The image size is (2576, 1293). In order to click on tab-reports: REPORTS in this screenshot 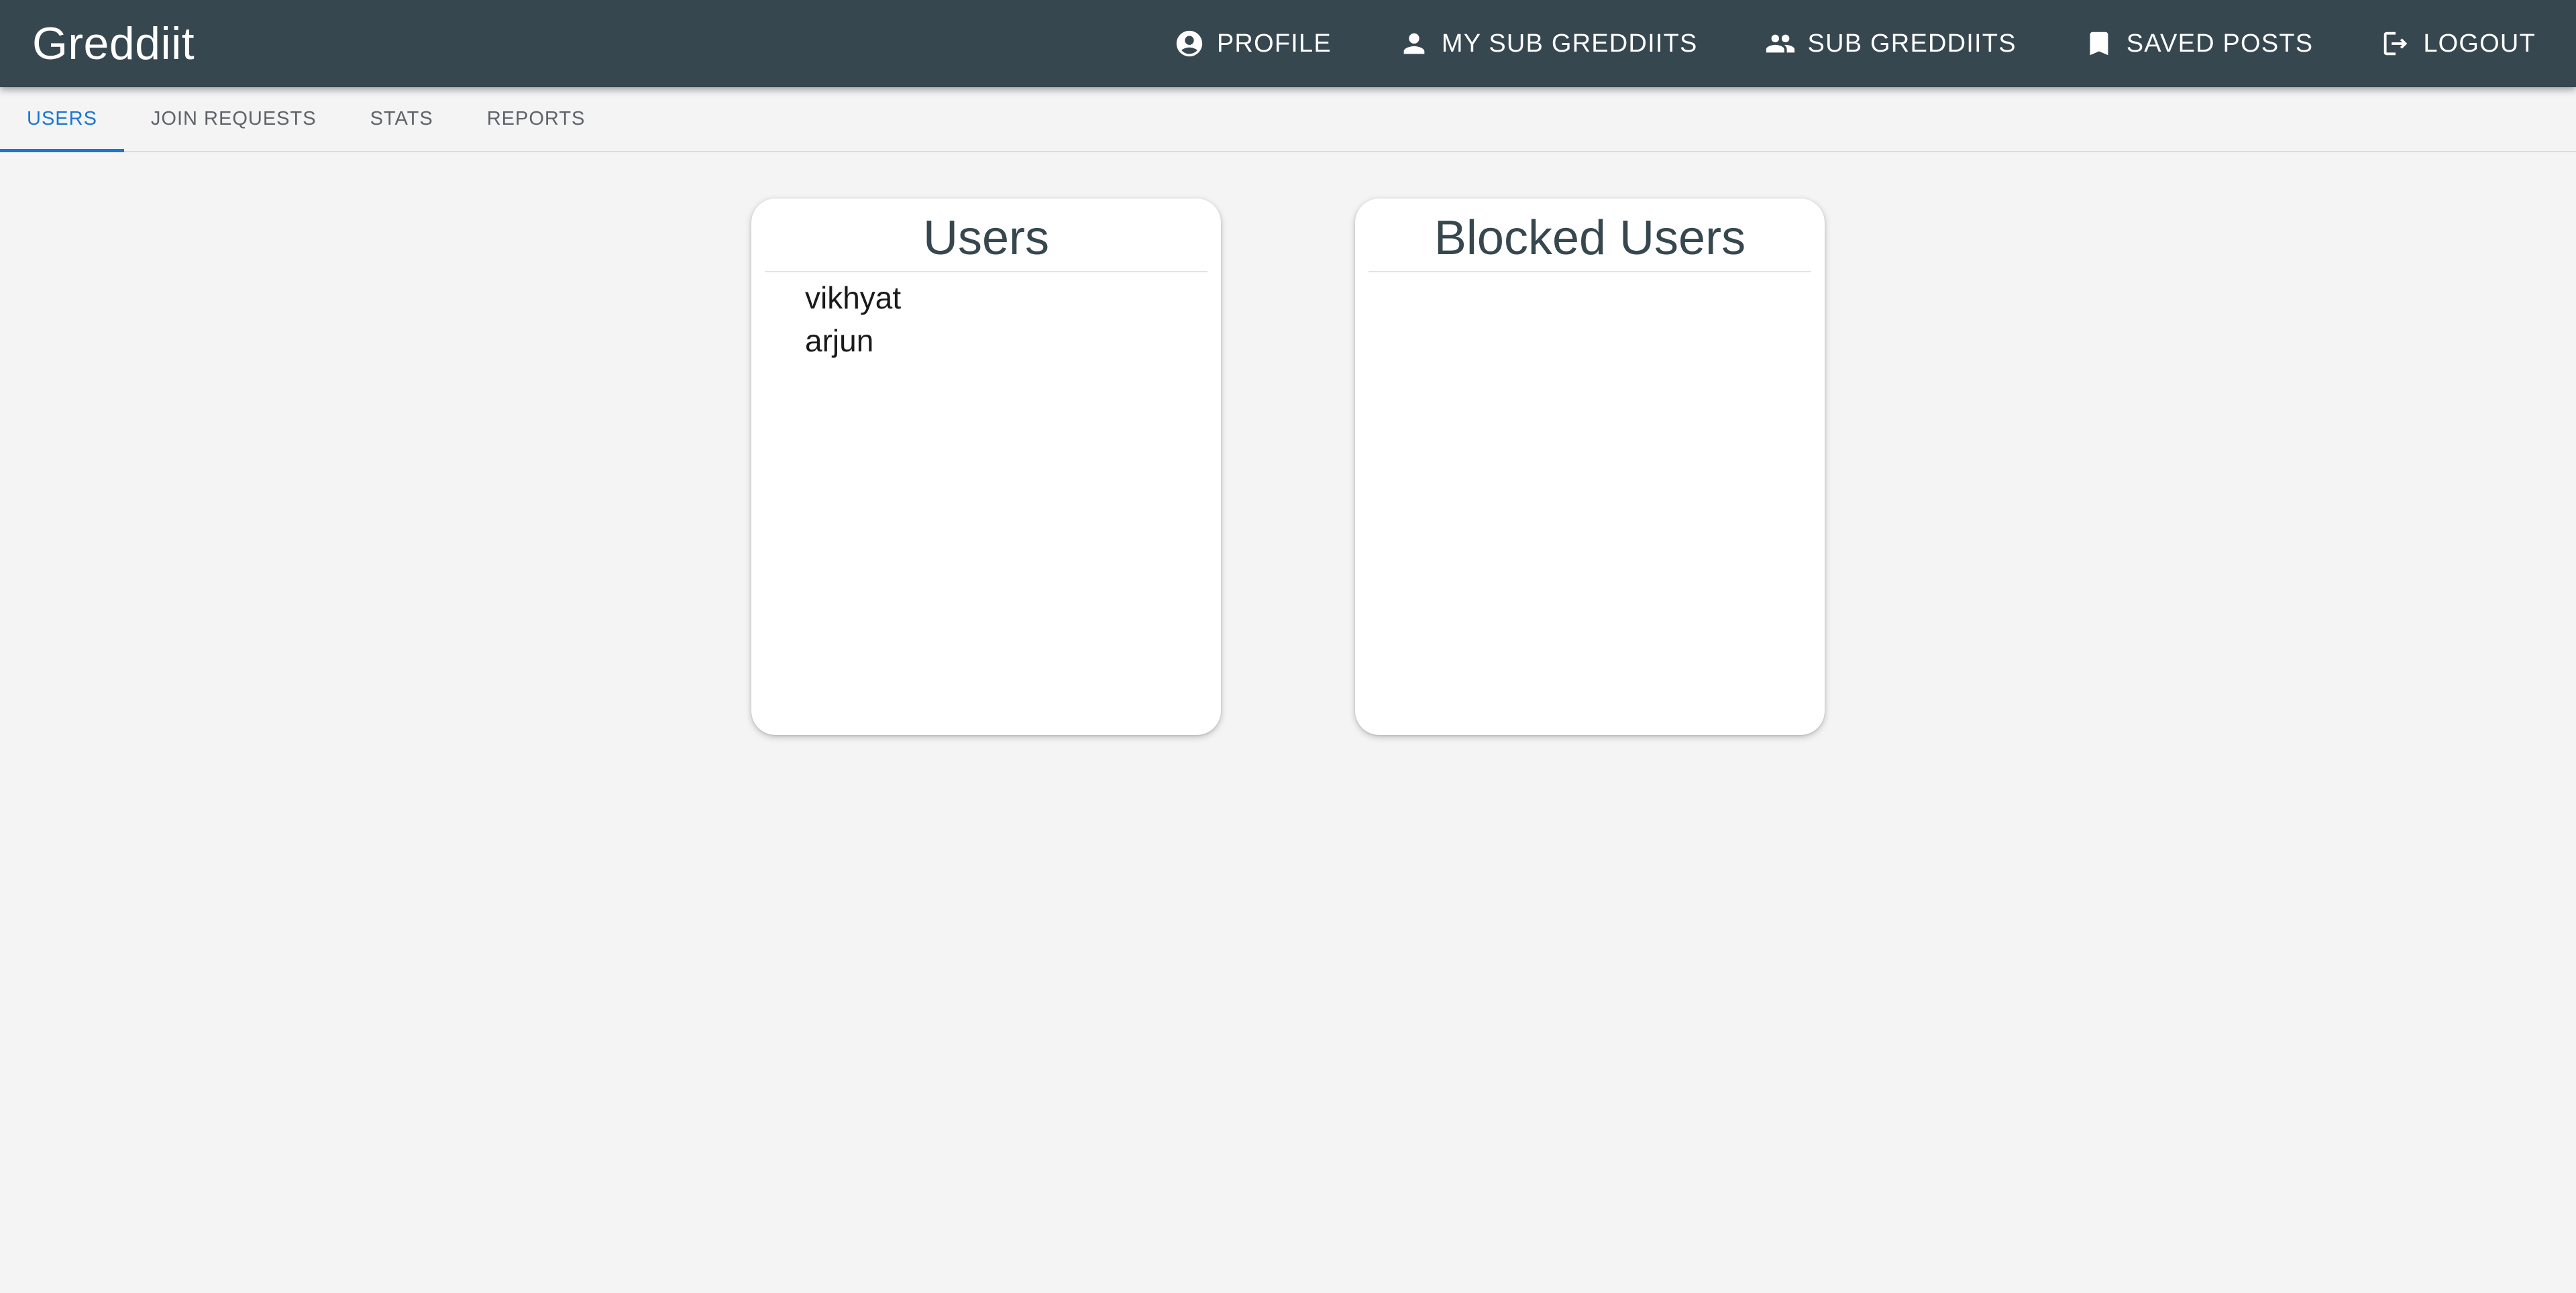, I will do `click(536, 119)`.